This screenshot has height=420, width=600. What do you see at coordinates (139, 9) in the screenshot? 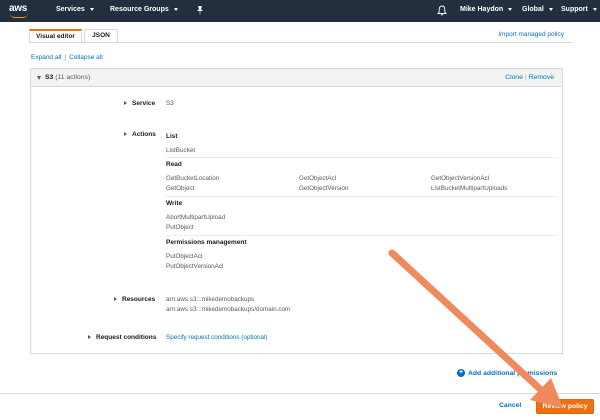
I see `resource-groups-label: Resource Groups` at bounding box center [139, 9].